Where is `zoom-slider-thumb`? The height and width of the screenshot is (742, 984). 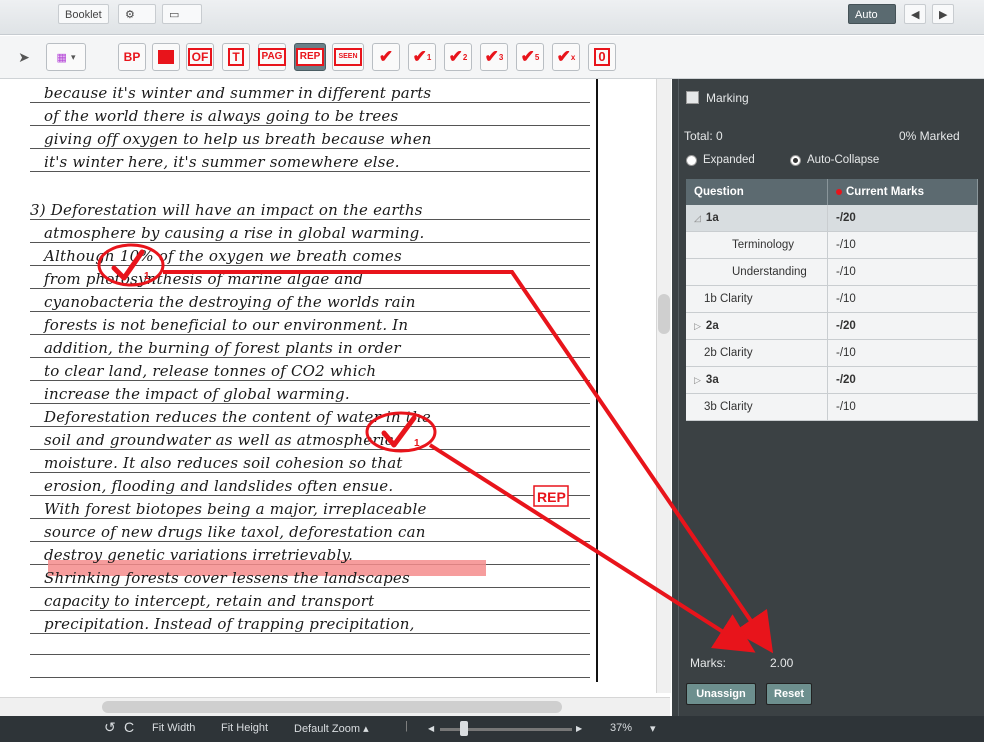 zoom-slider-thumb is located at coordinates (464, 728).